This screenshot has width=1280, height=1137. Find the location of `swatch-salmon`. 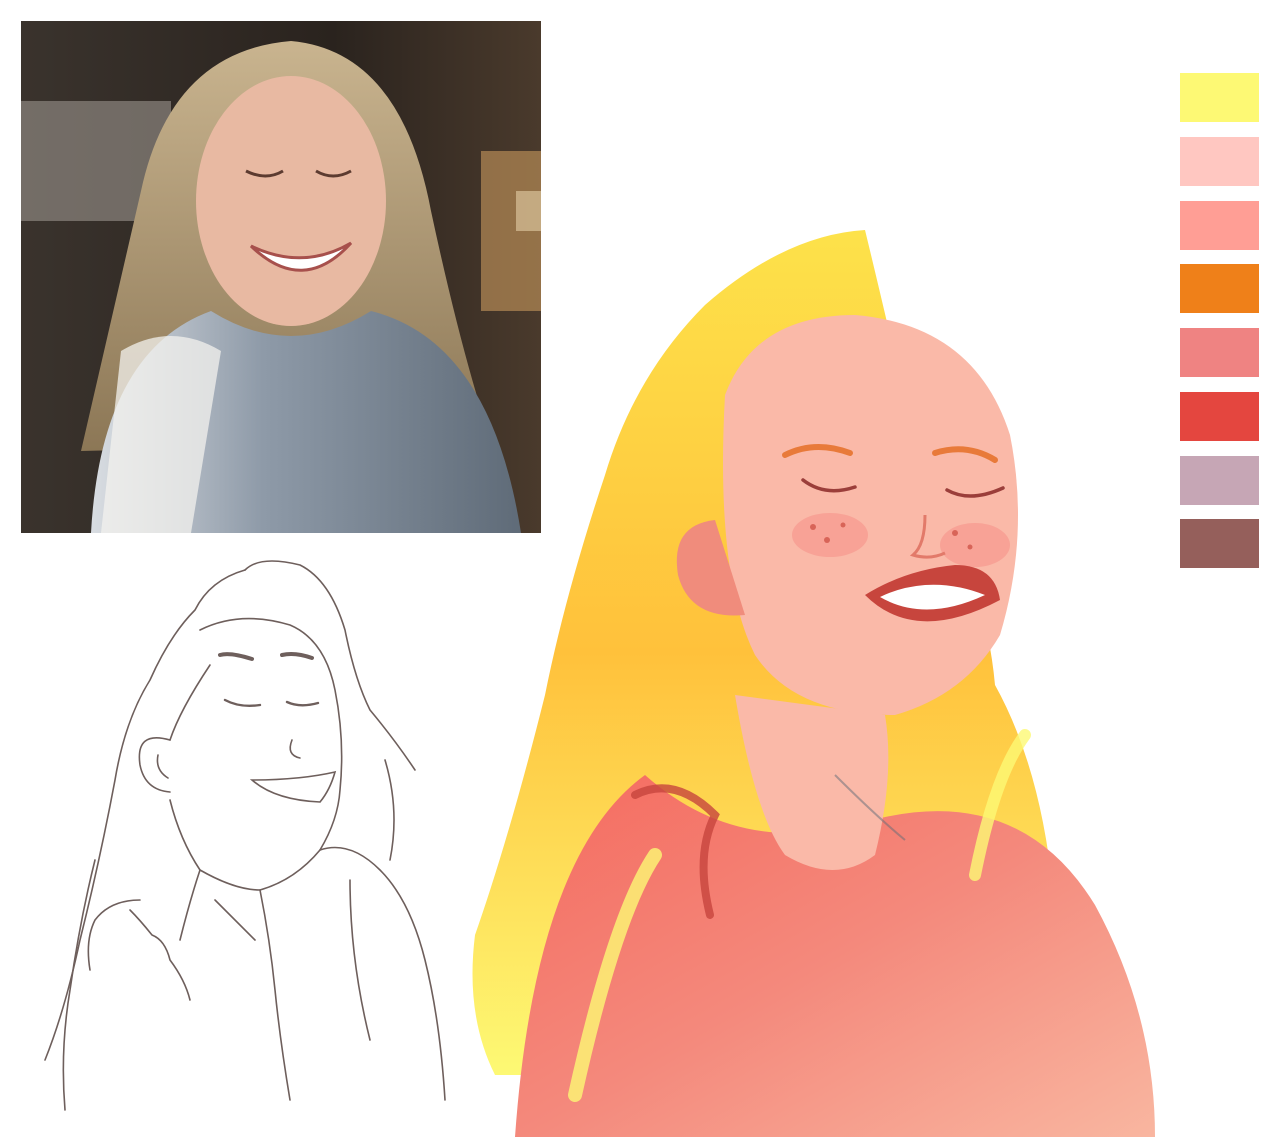

swatch-salmon is located at coordinates (1219, 225).